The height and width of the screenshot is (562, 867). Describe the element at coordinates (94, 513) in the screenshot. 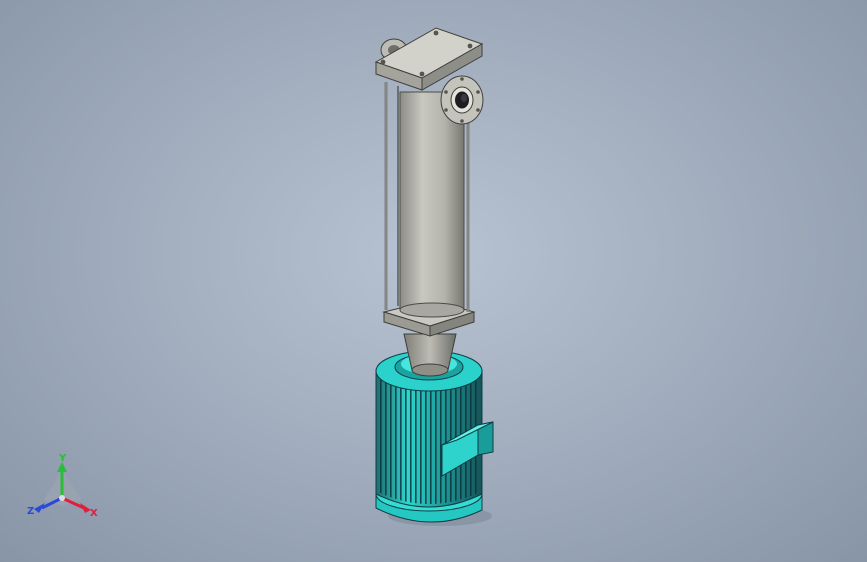

I see `x-axis-label: X` at that location.